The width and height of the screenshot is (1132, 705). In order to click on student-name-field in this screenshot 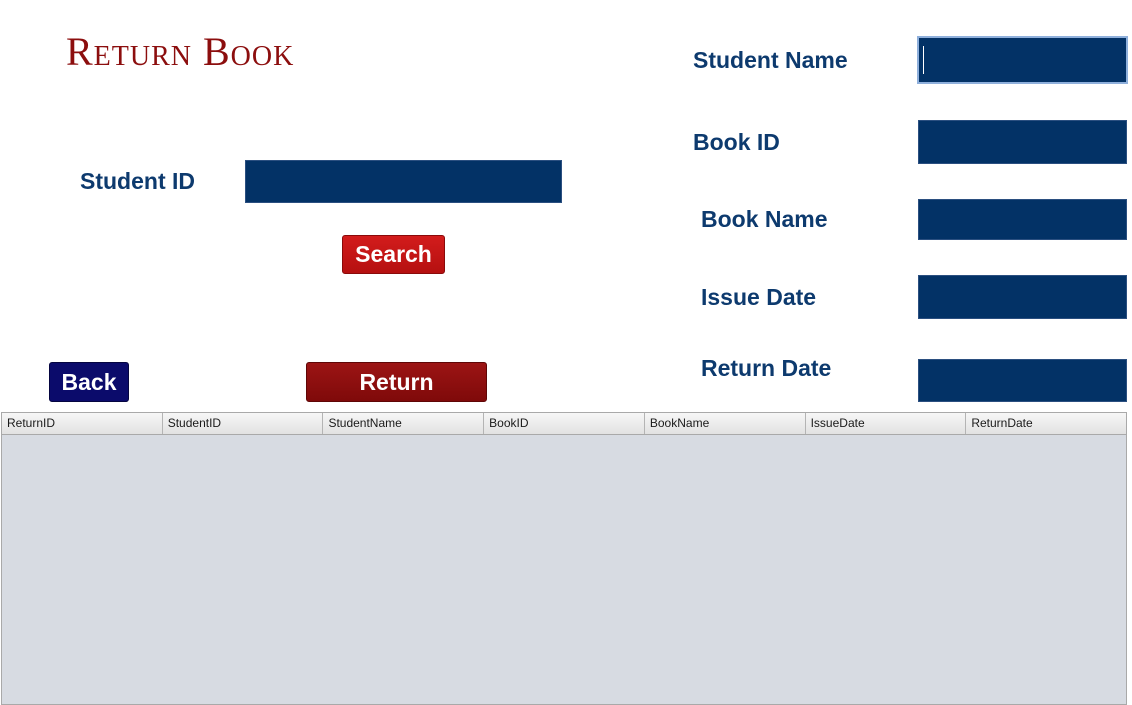, I will do `click(1022, 60)`.